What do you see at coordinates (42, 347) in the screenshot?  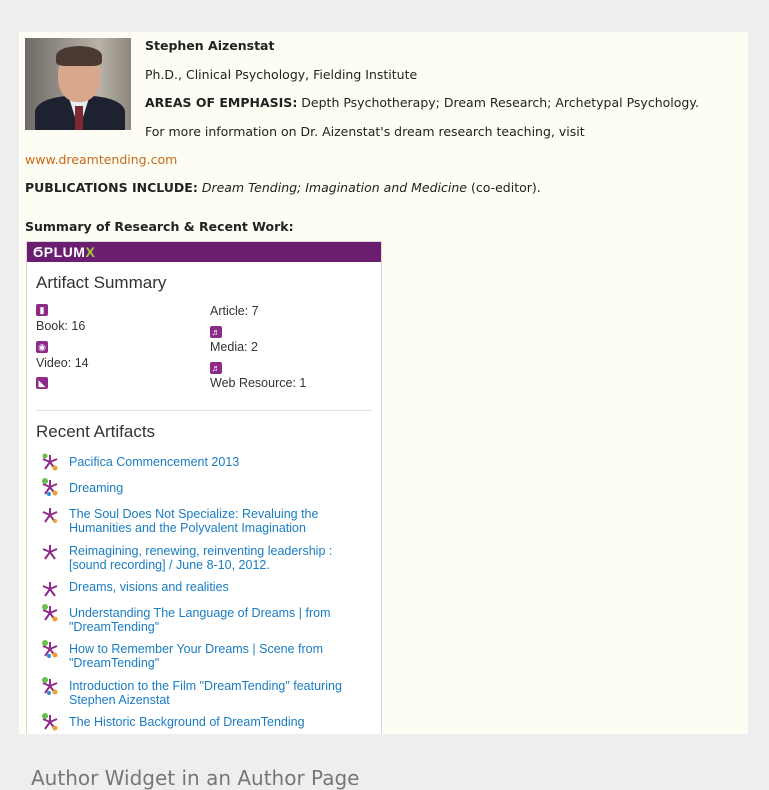 I see `video-icon: ◉` at bounding box center [42, 347].